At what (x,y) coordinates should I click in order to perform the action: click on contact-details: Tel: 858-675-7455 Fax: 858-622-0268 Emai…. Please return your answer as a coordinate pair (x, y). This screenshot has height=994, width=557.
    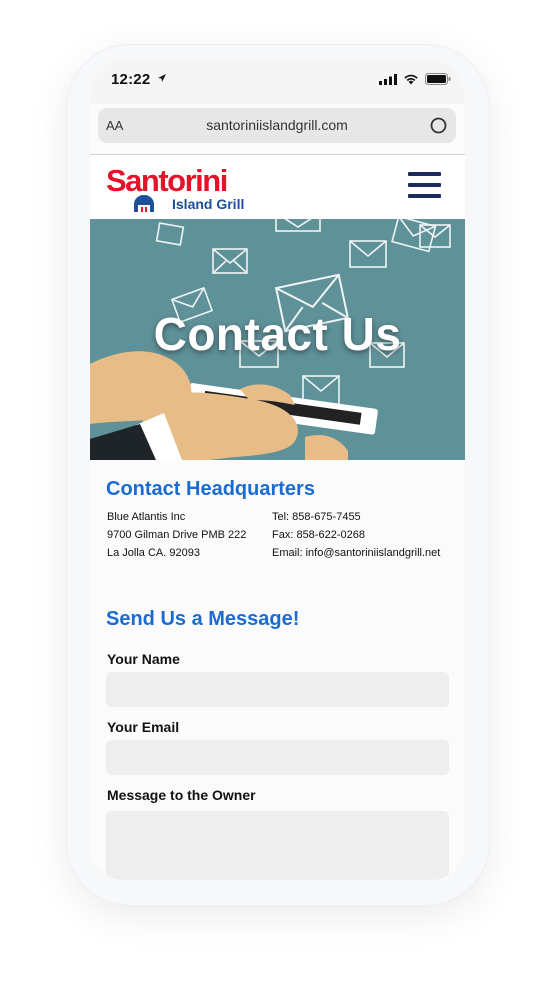
    Looking at the image, I should click on (356, 535).